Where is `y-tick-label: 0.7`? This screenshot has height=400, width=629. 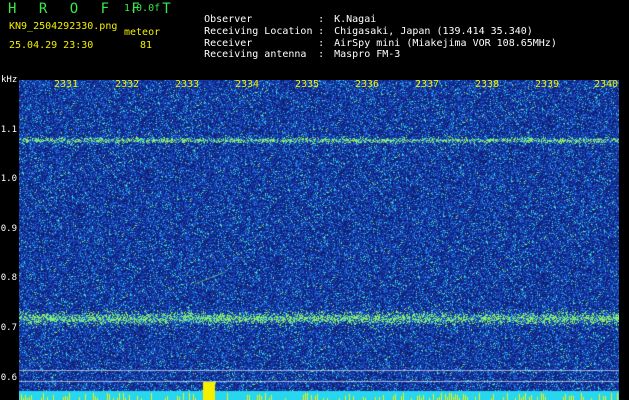 y-tick-label: 0.7 is located at coordinates (8, 328).